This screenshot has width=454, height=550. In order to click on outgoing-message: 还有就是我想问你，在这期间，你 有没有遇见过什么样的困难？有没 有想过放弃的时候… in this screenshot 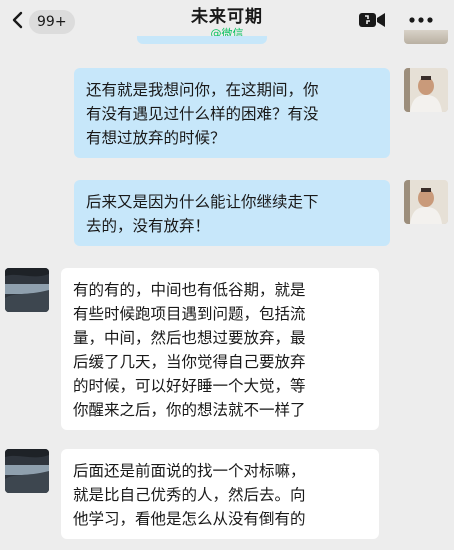, I will do `click(232, 113)`.